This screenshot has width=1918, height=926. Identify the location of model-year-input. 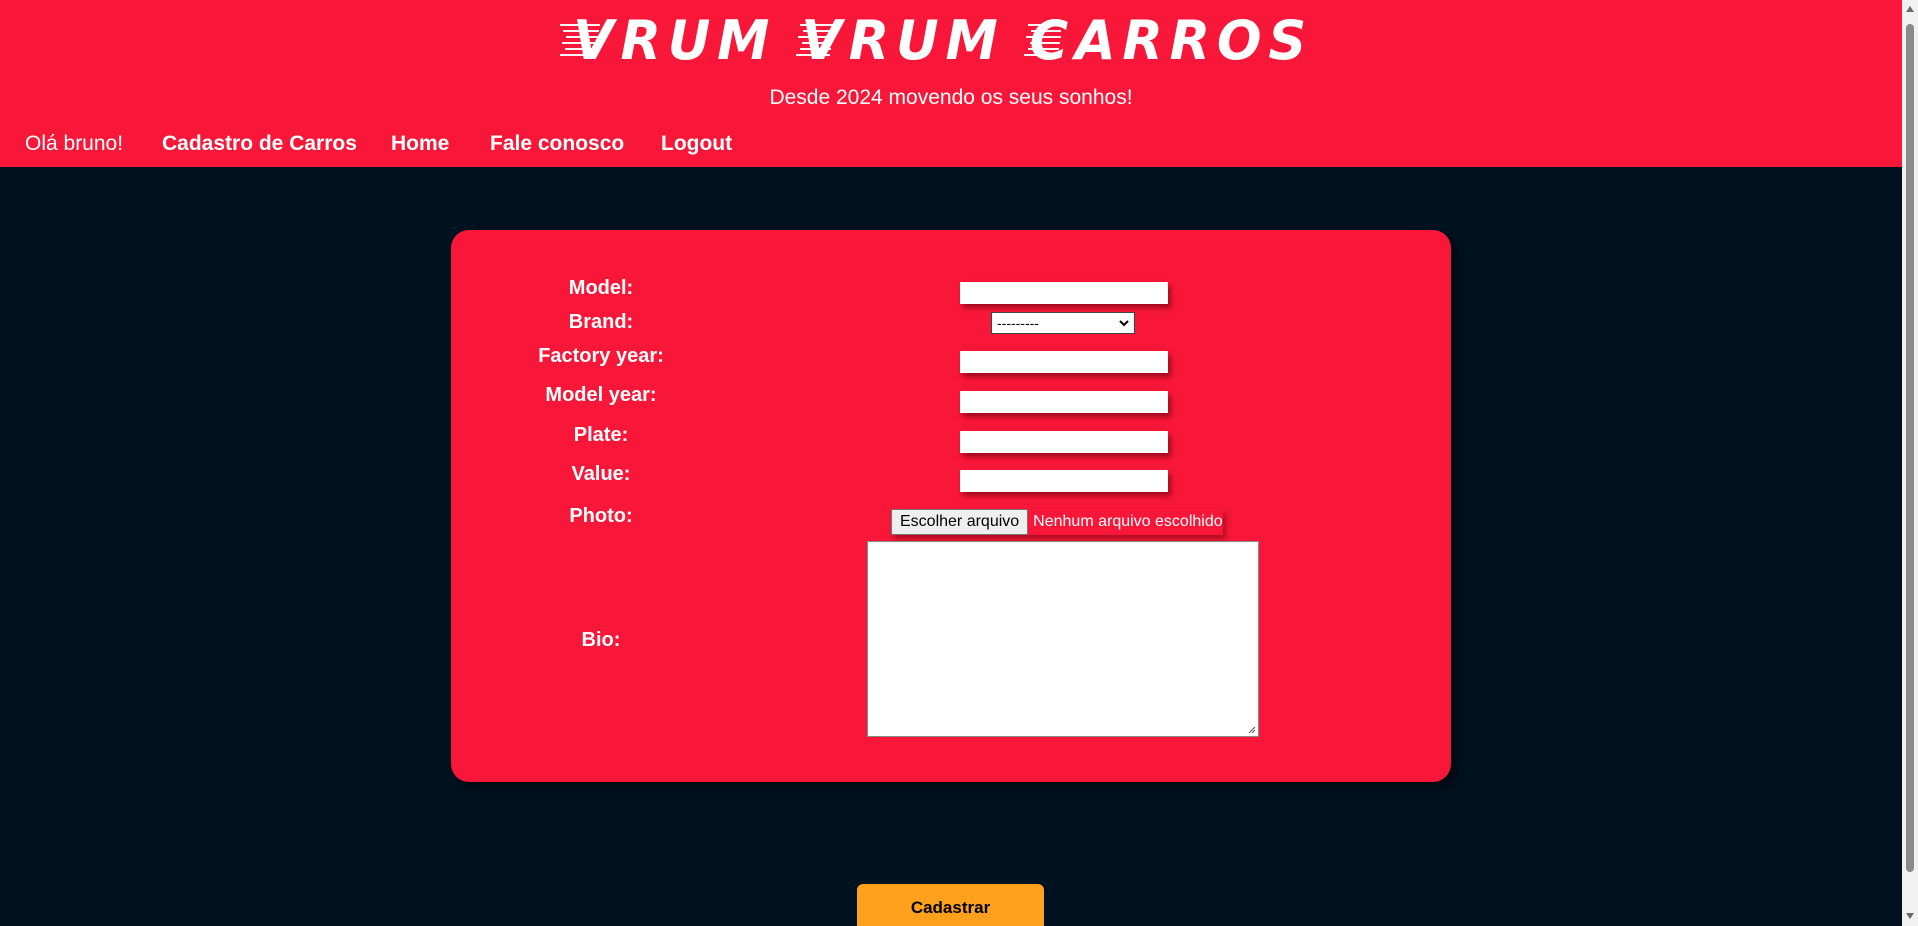
(1064, 402).